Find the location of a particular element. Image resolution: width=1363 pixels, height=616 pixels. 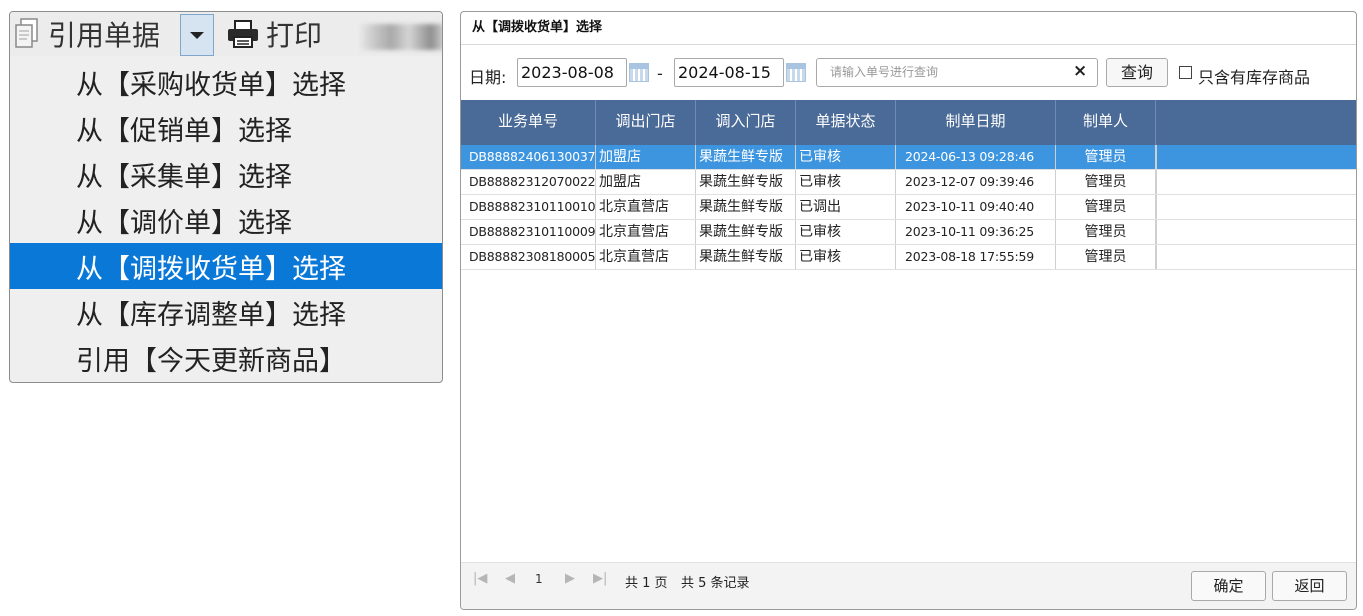

column-header-to-store: 调入门店 is located at coordinates (746, 122).